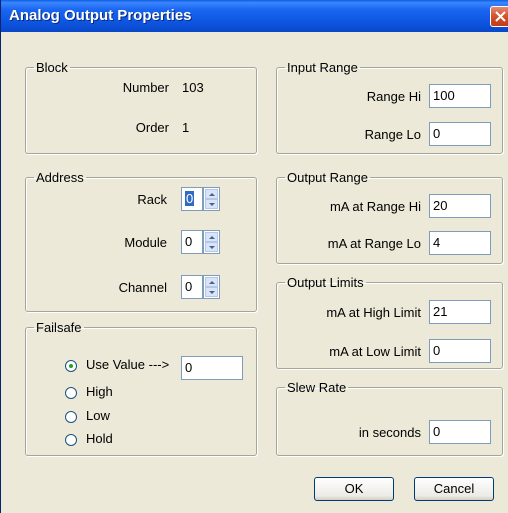  What do you see at coordinates (460, 432) in the screenshot?
I see `slew-seconds-input: 0` at bounding box center [460, 432].